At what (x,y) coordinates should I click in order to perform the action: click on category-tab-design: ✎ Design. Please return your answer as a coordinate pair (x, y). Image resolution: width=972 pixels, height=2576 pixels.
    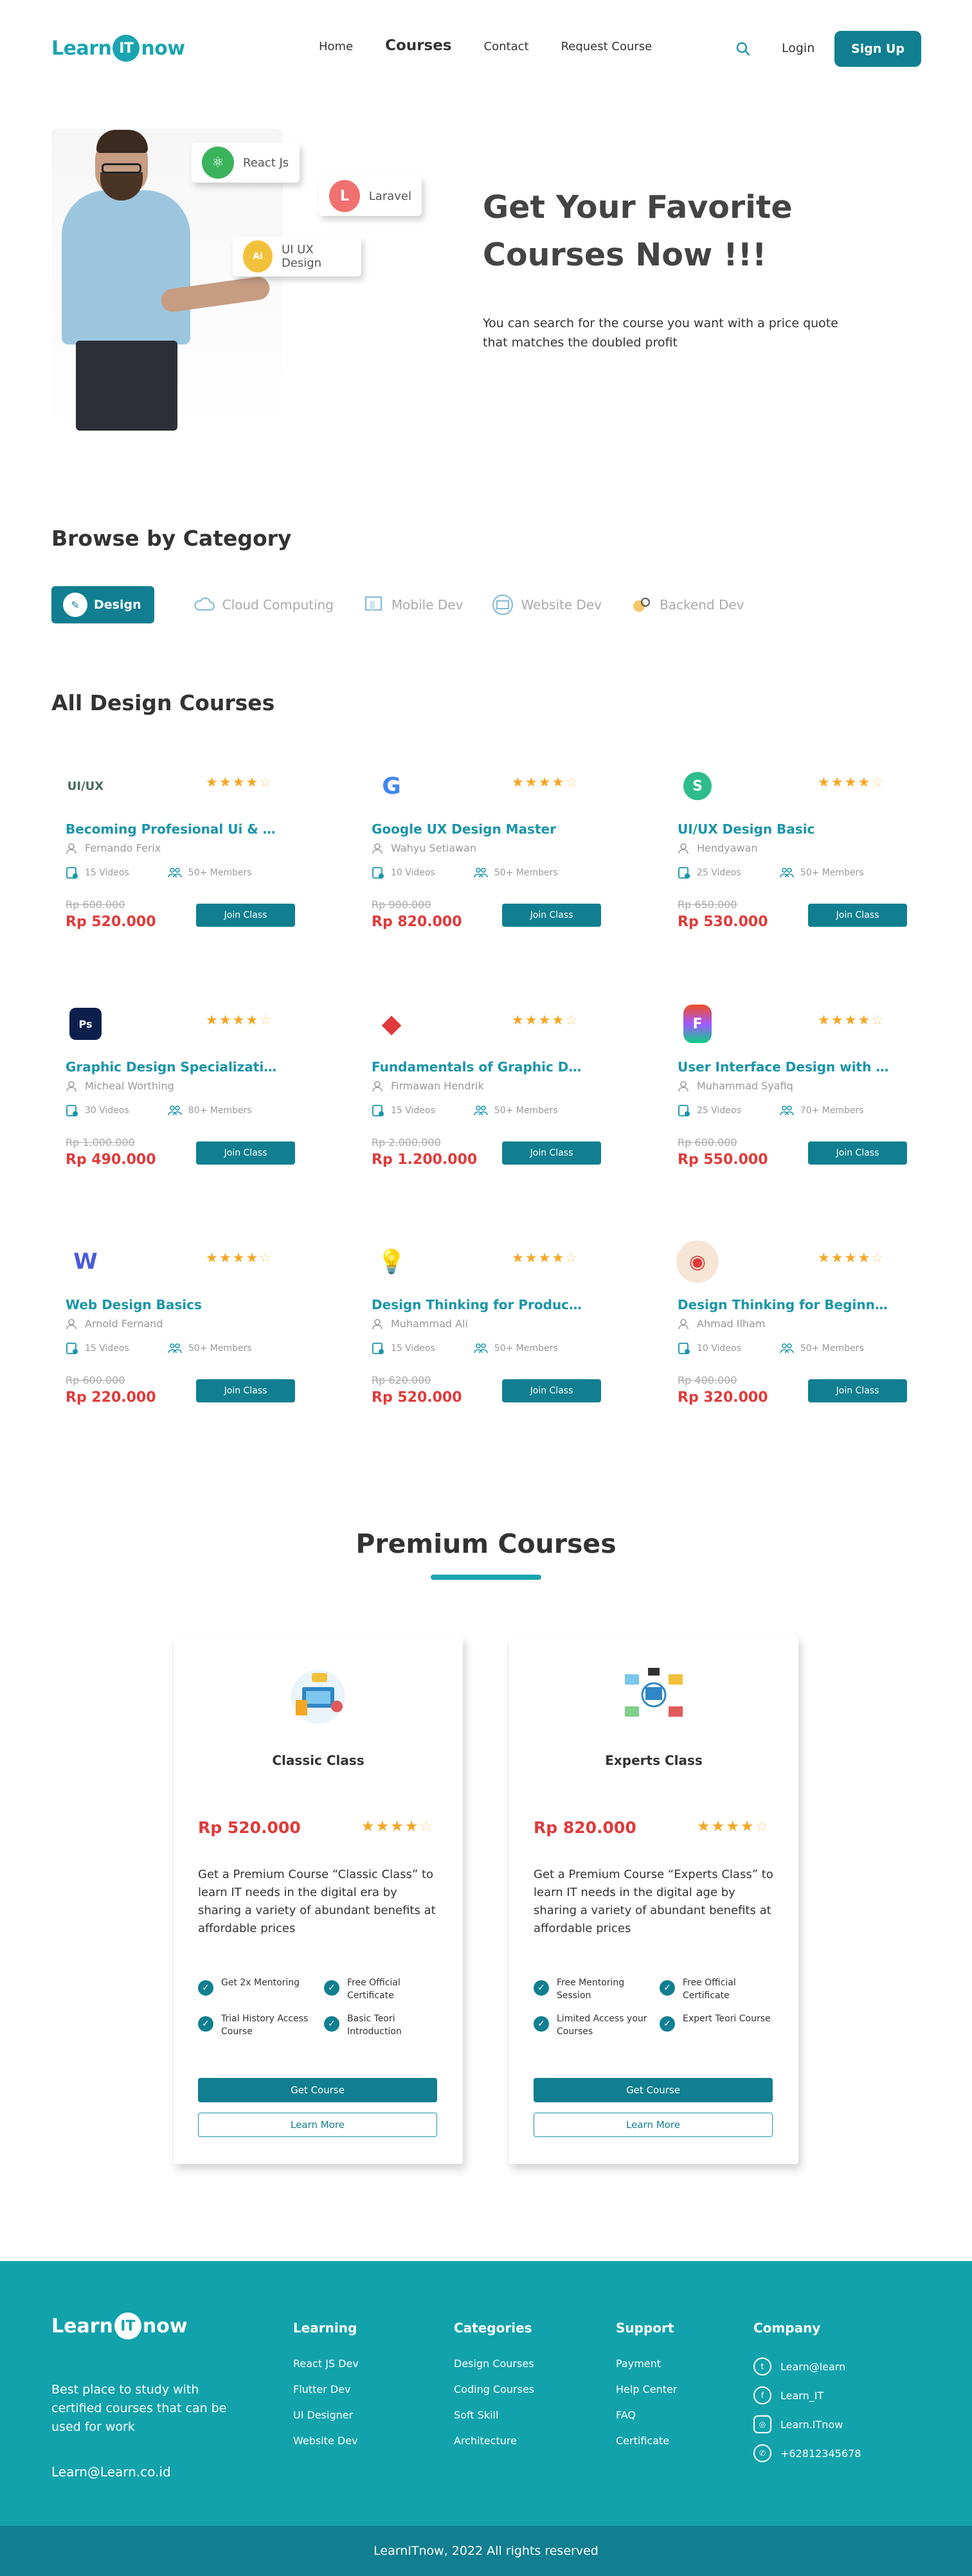
    Looking at the image, I should click on (103, 604).